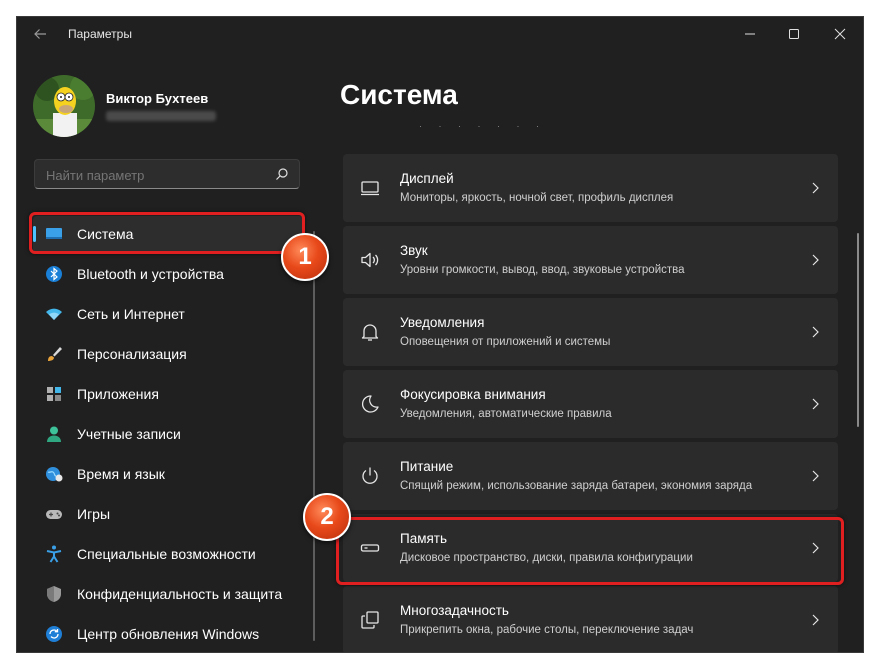 Image resolution: width=880 pixels, height=669 pixels. What do you see at coordinates (282, 176) in the screenshot?
I see `search-icon` at bounding box center [282, 176].